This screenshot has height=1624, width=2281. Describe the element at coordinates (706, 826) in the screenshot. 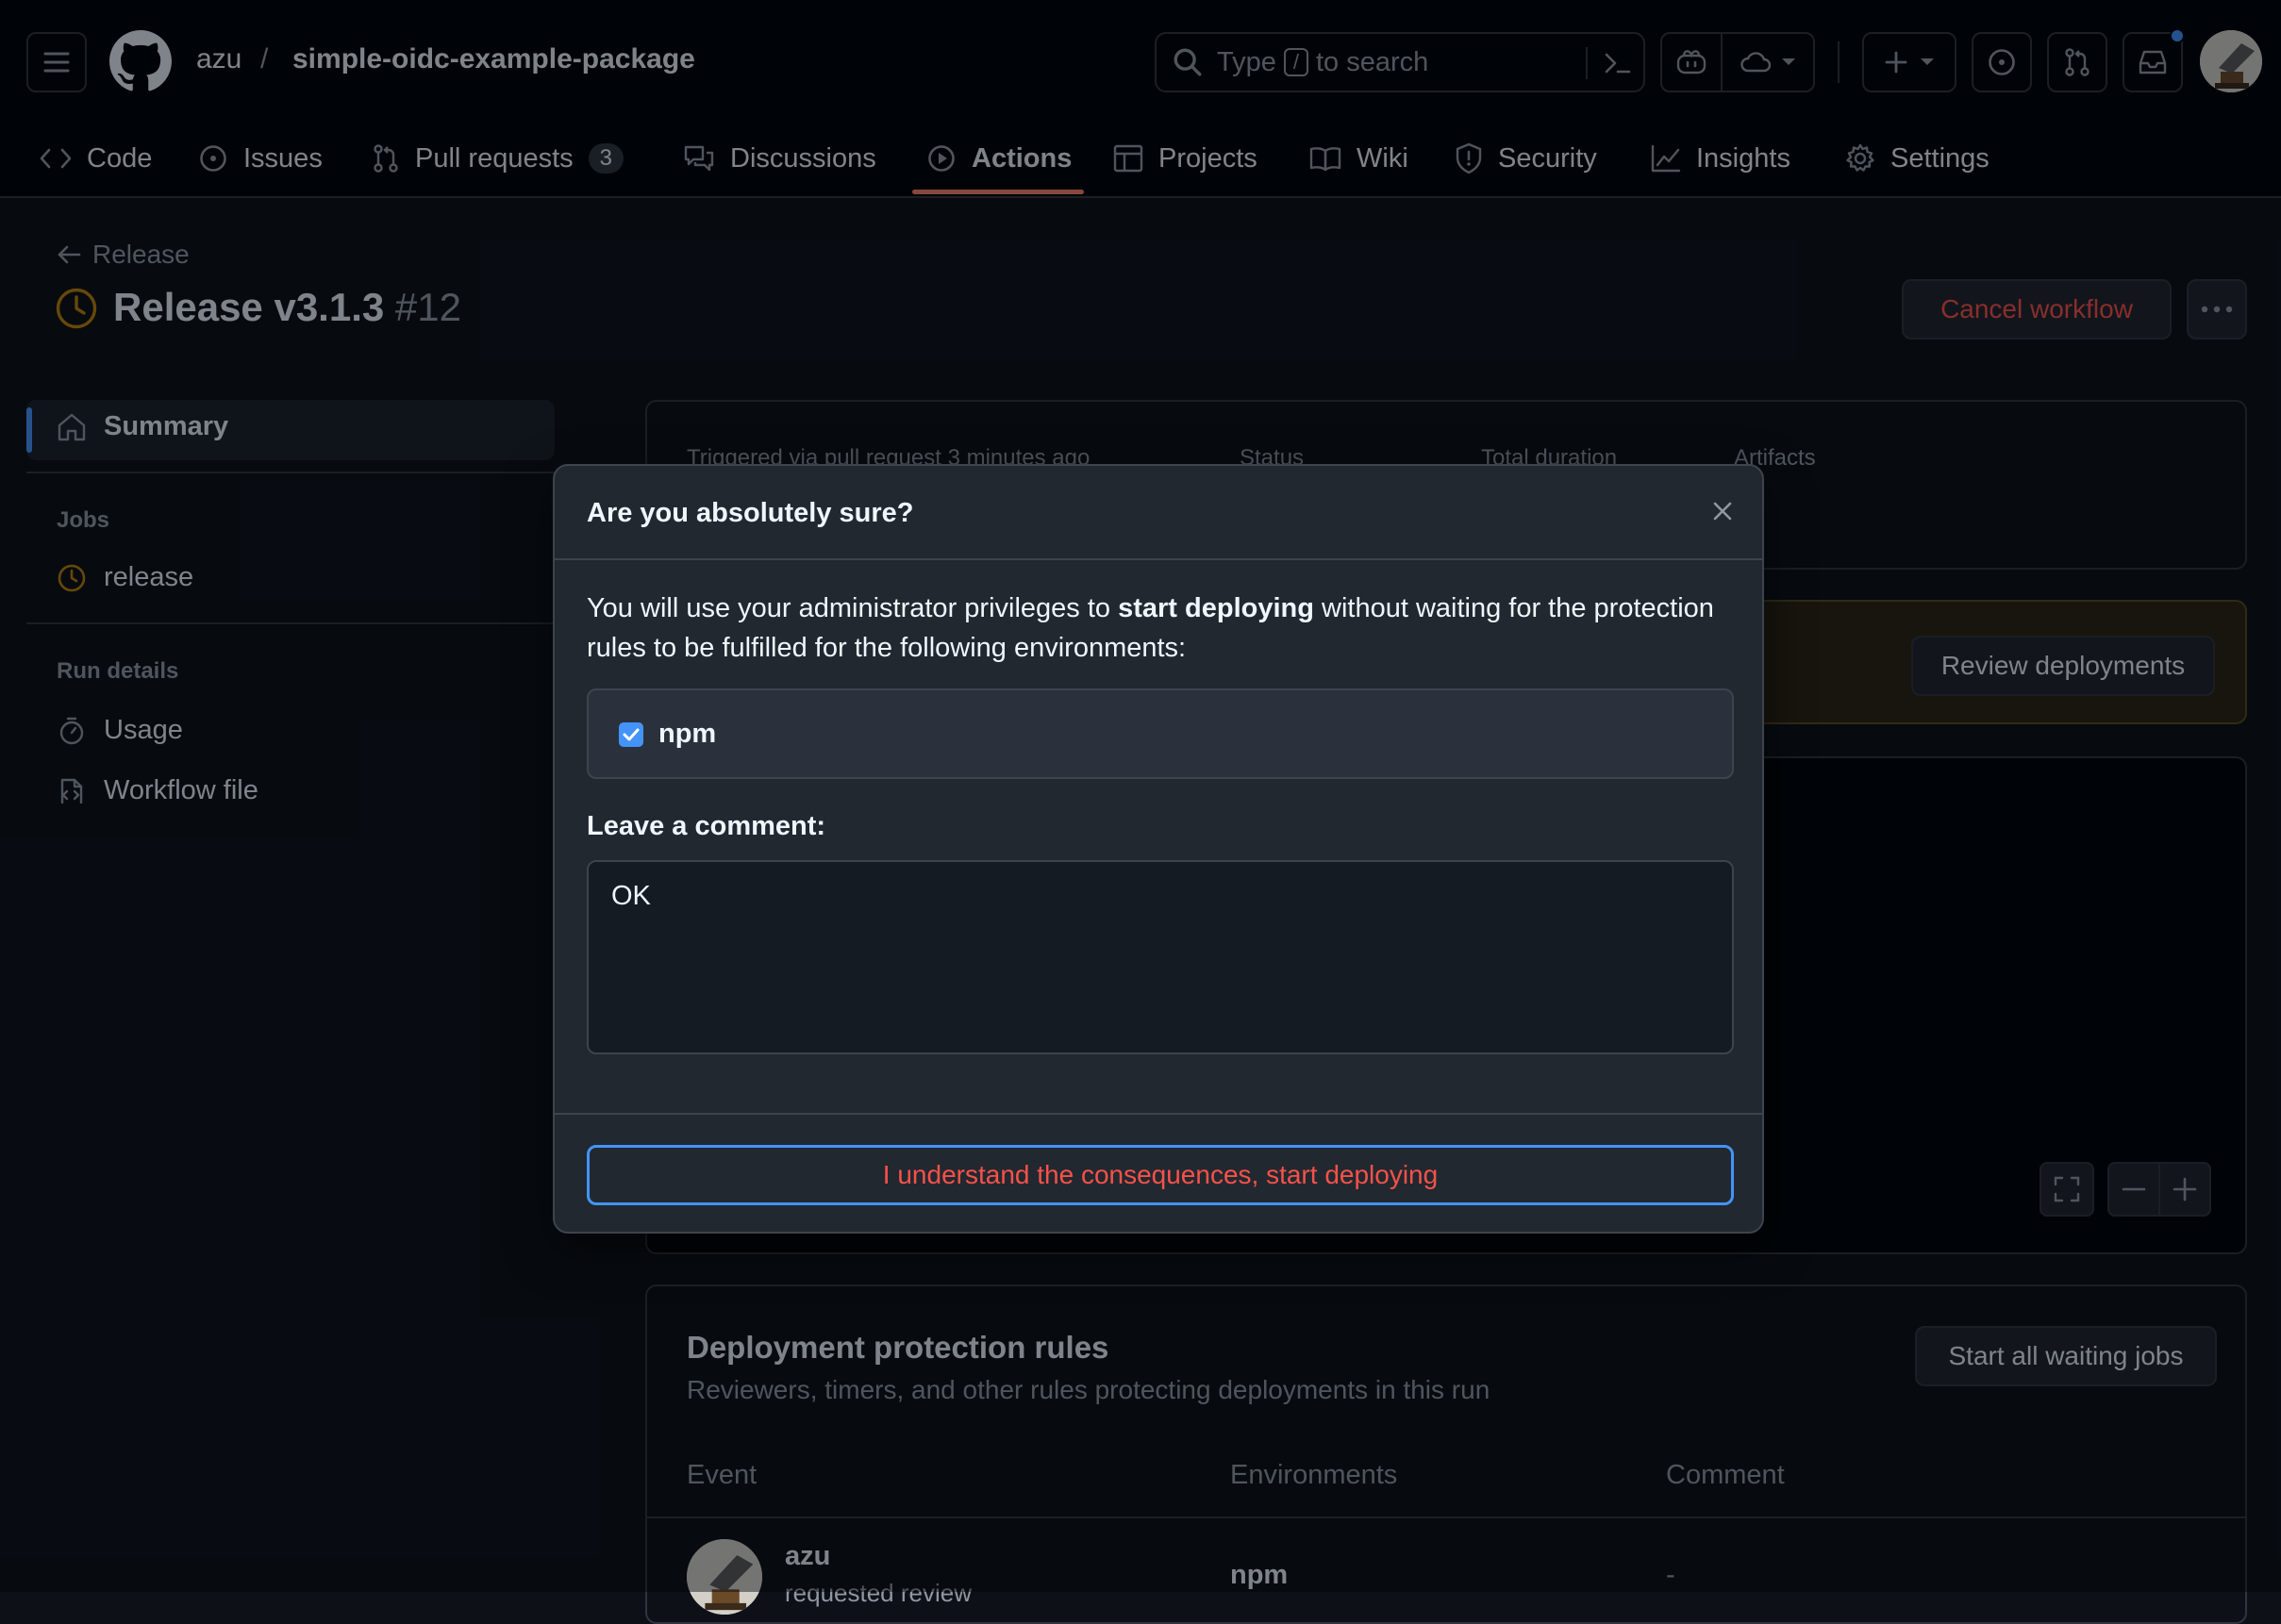

I see `comment-label: Leave a comment:` at that location.